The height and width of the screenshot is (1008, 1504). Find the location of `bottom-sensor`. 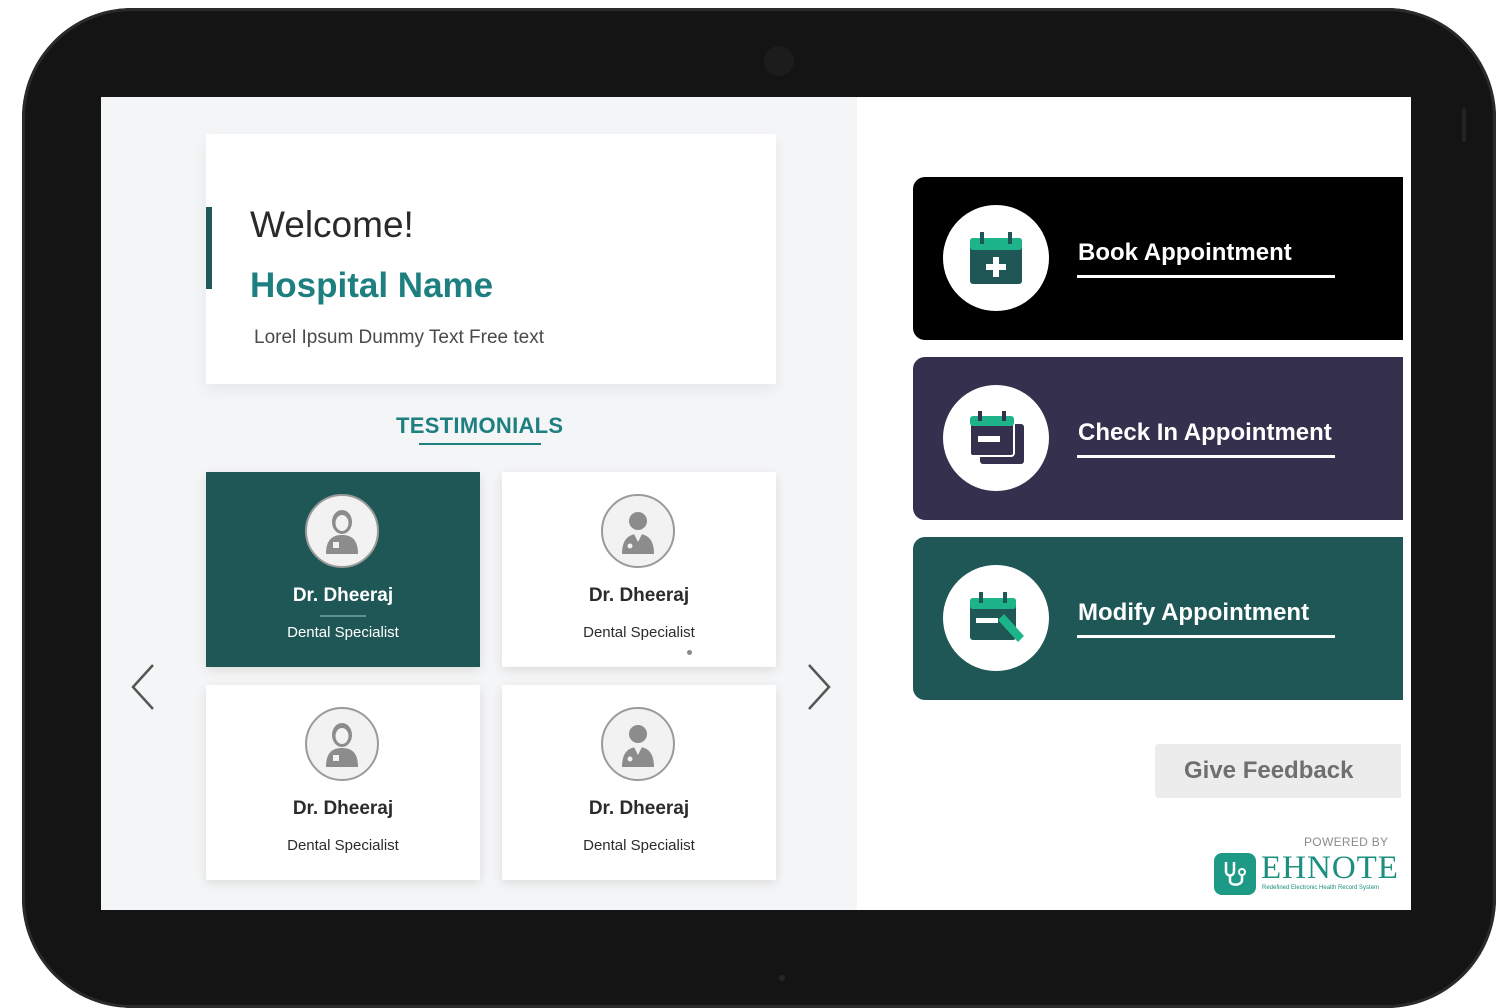

bottom-sensor is located at coordinates (782, 978).